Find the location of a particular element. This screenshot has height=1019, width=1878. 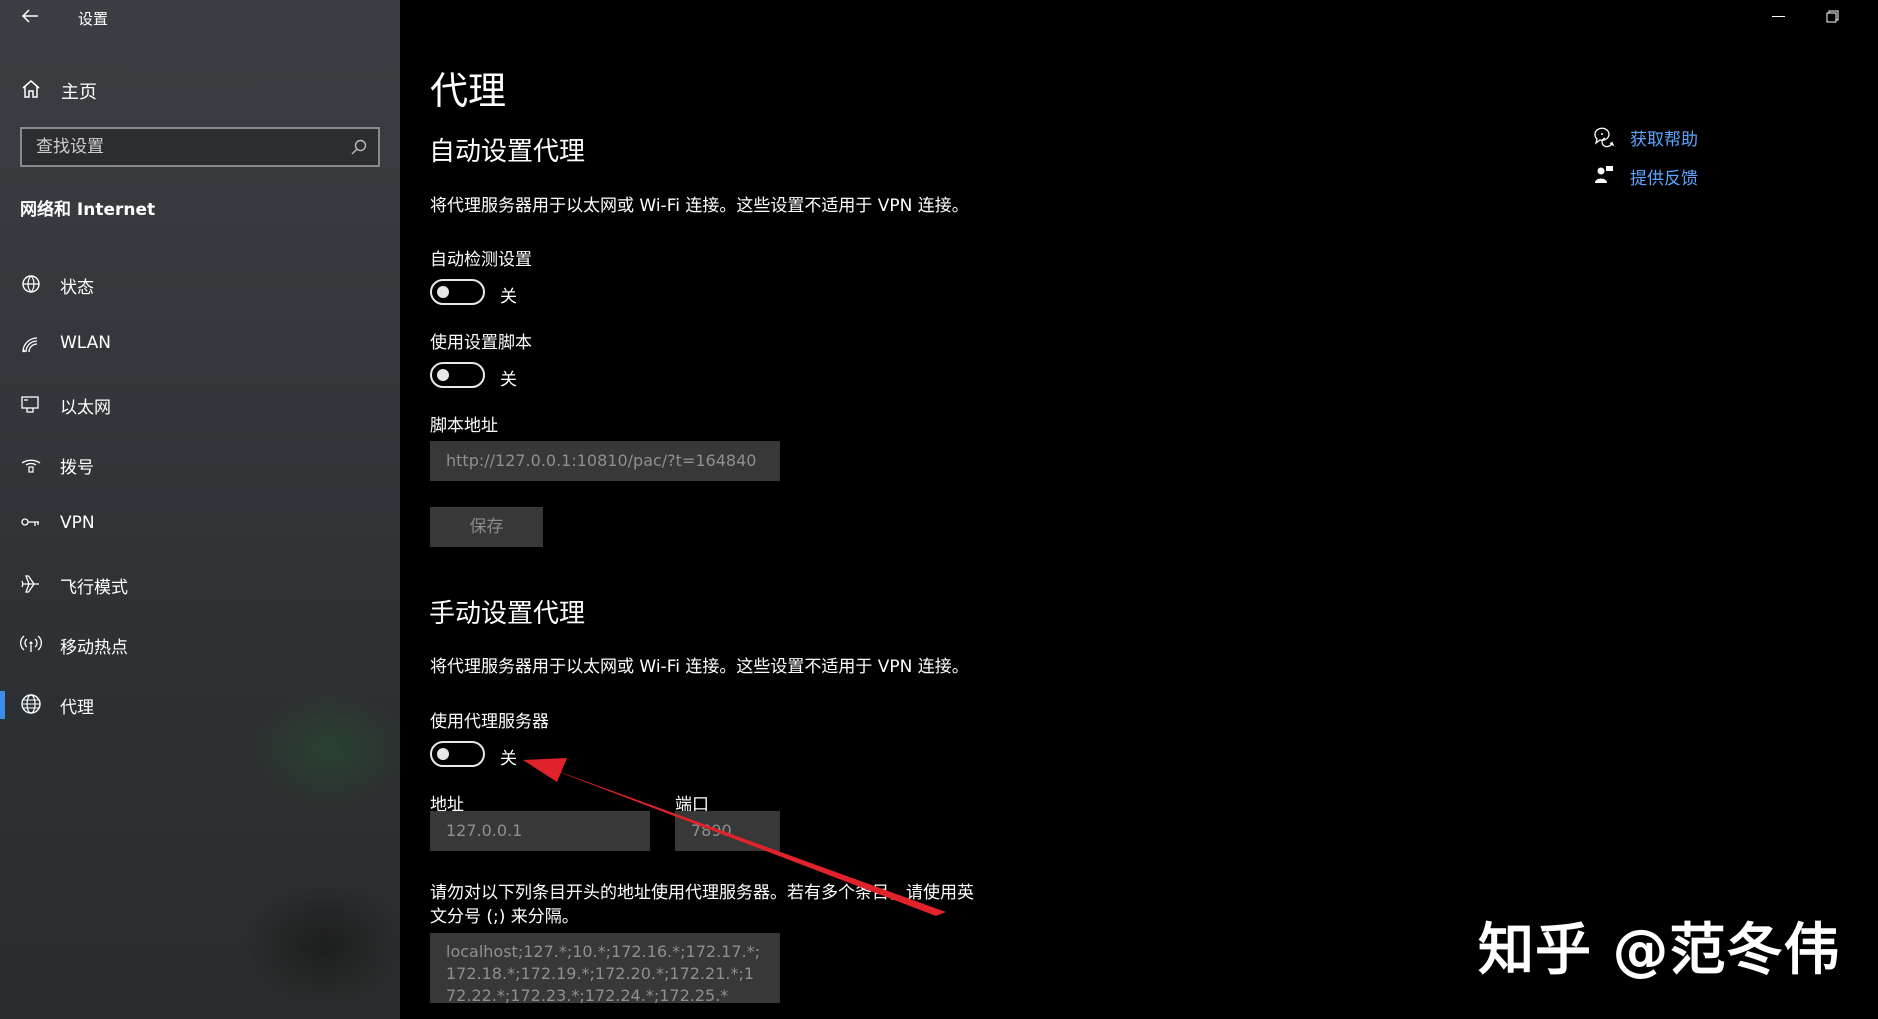

sidebar-item-vpn: VPN is located at coordinates (200, 525).